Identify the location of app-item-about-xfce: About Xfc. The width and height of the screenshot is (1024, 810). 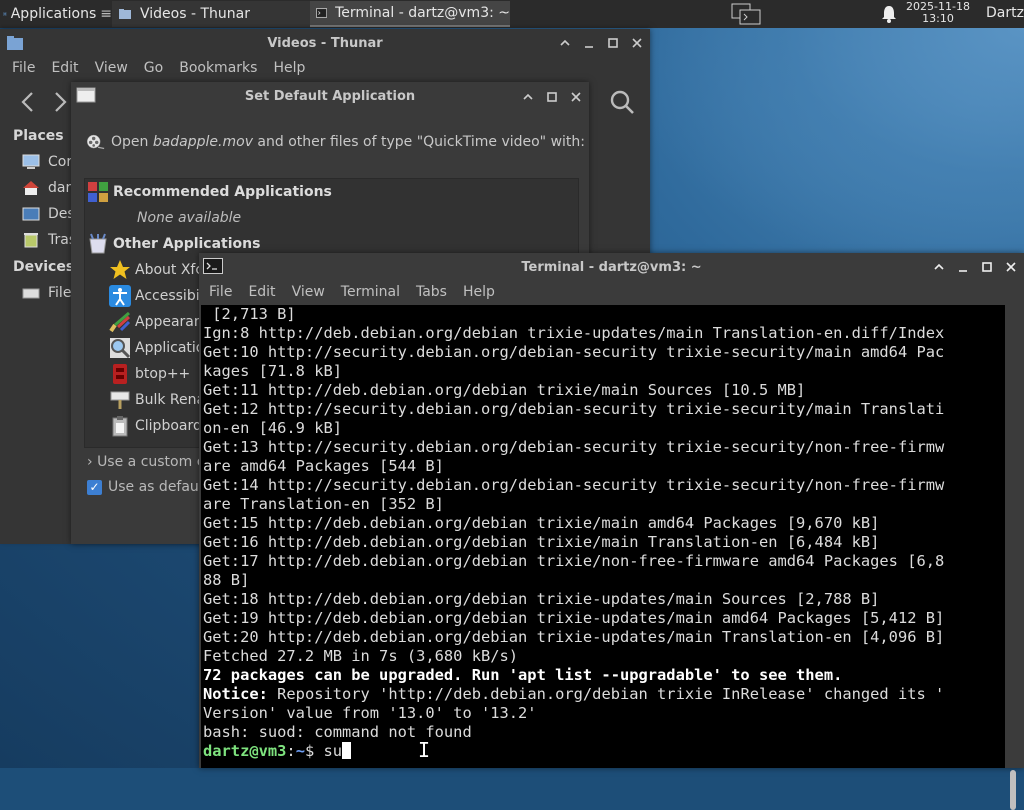
(156, 270).